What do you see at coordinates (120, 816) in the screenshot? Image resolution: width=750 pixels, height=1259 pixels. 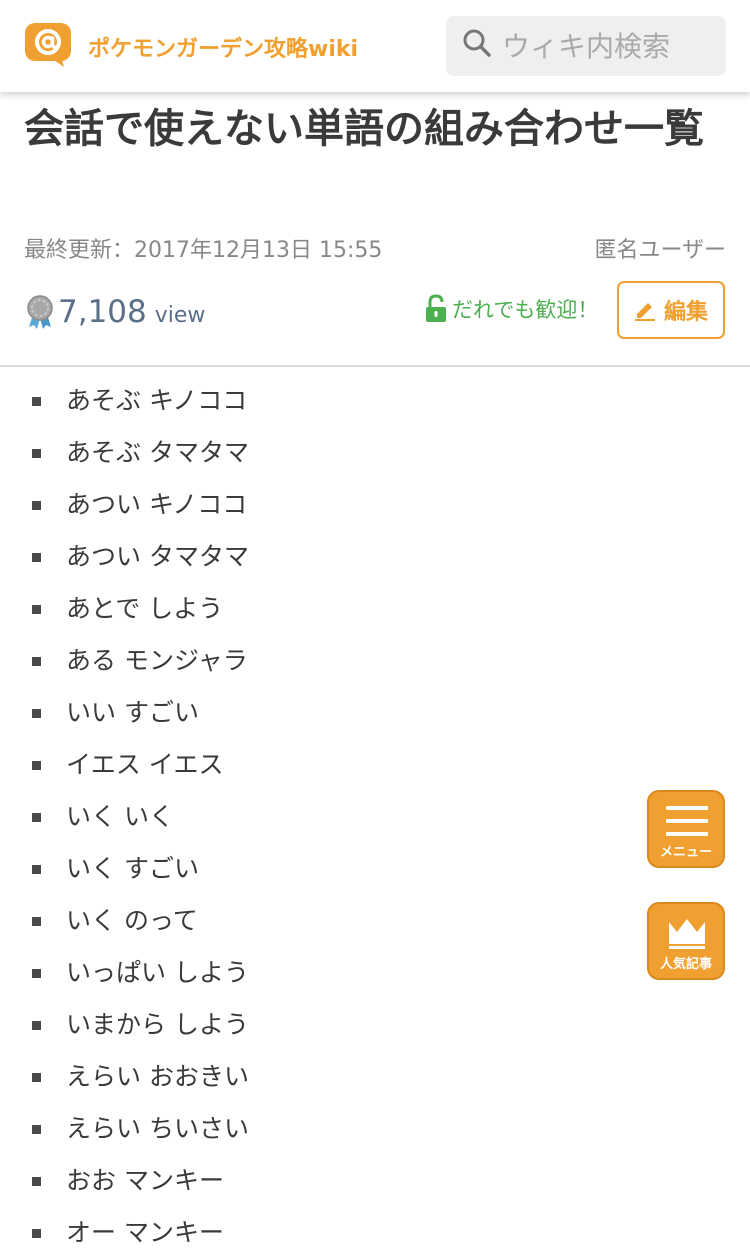 I see `word-pair: いく いく` at bounding box center [120, 816].